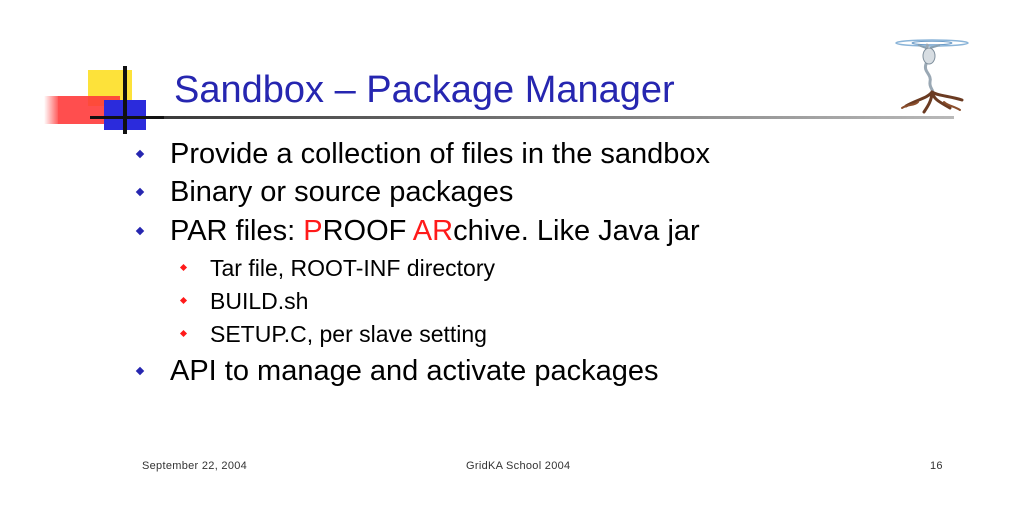 Image resolution: width=1024 pixels, height=512 pixels. What do you see at coordinates (367, 231) in the screenshot?
I see `text-segment: ROOF` at bounding box center [367, 231].